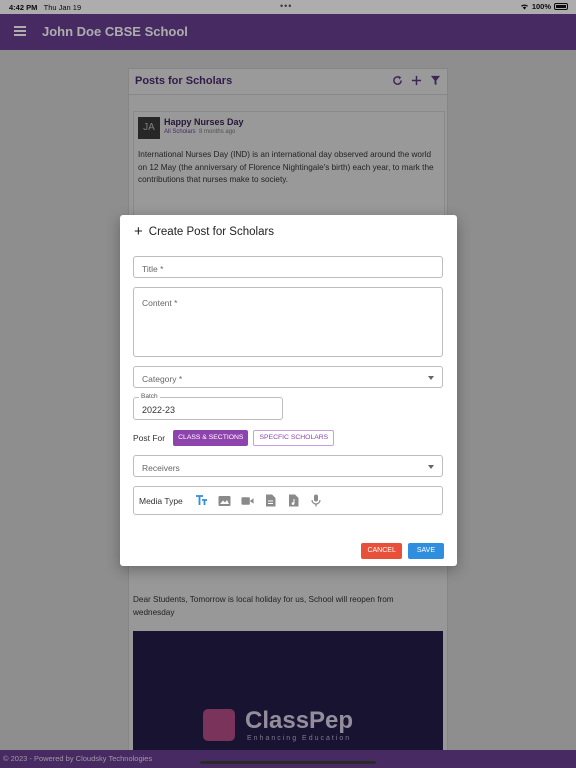  Describe the element at coordinates (159, 410) in the screenshot. I see `batch-value: 2022-23` at that location.